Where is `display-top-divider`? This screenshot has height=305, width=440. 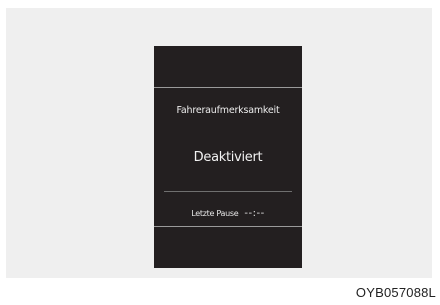 display-top-divider is located at coordinates (228, 87).